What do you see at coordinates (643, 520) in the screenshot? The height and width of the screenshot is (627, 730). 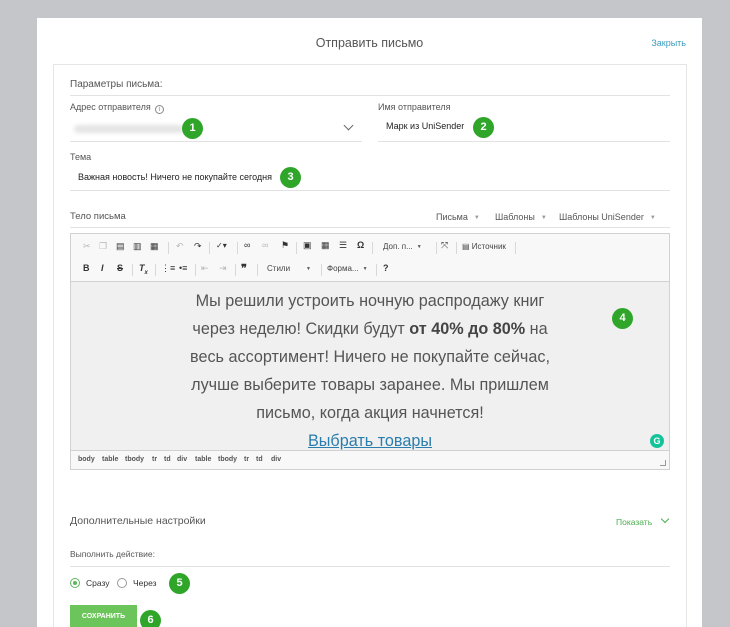 I see `show-toggle: Показать` at bounding box center [643, 520].